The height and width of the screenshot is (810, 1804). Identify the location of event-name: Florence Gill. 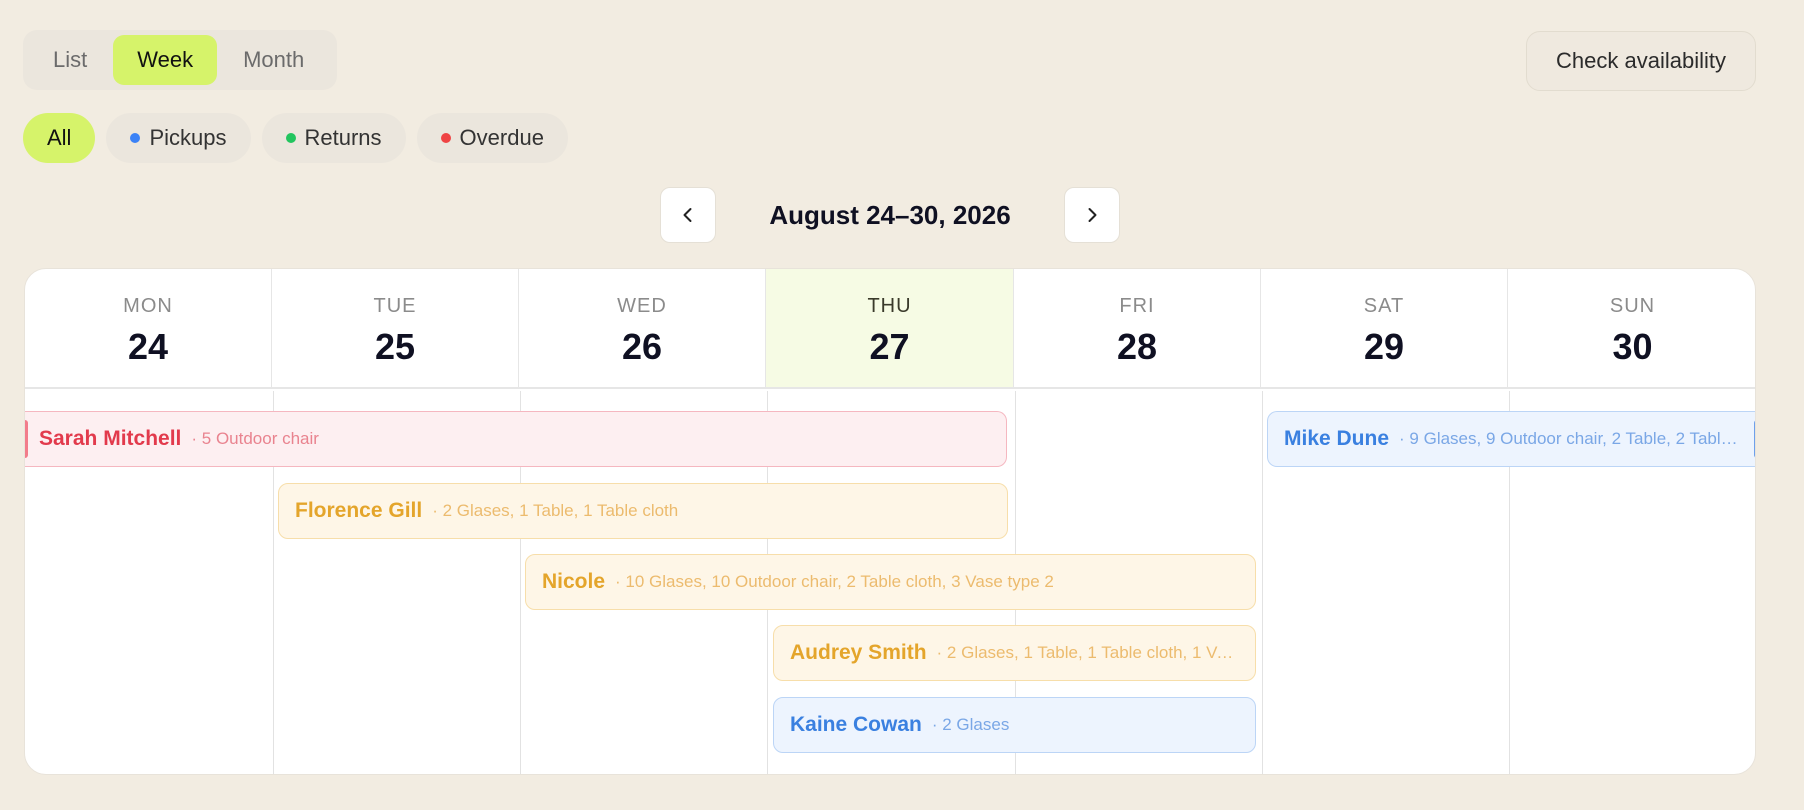
(359, 510).